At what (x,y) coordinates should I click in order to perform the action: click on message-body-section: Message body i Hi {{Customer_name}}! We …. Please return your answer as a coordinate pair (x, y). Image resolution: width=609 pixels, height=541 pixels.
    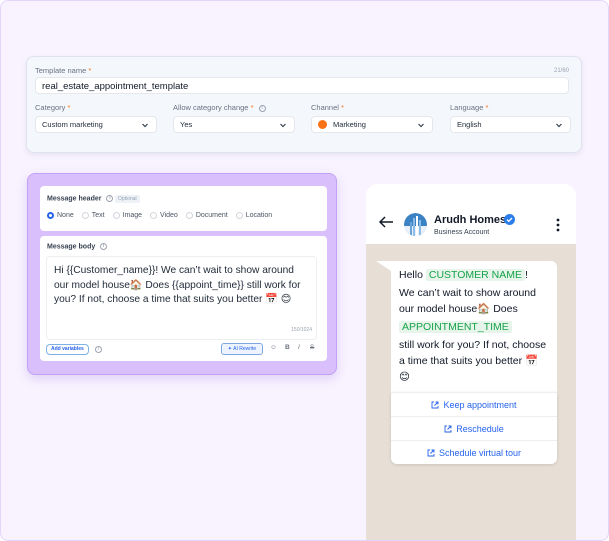
    Looking at the image, I should click on (183, 298).